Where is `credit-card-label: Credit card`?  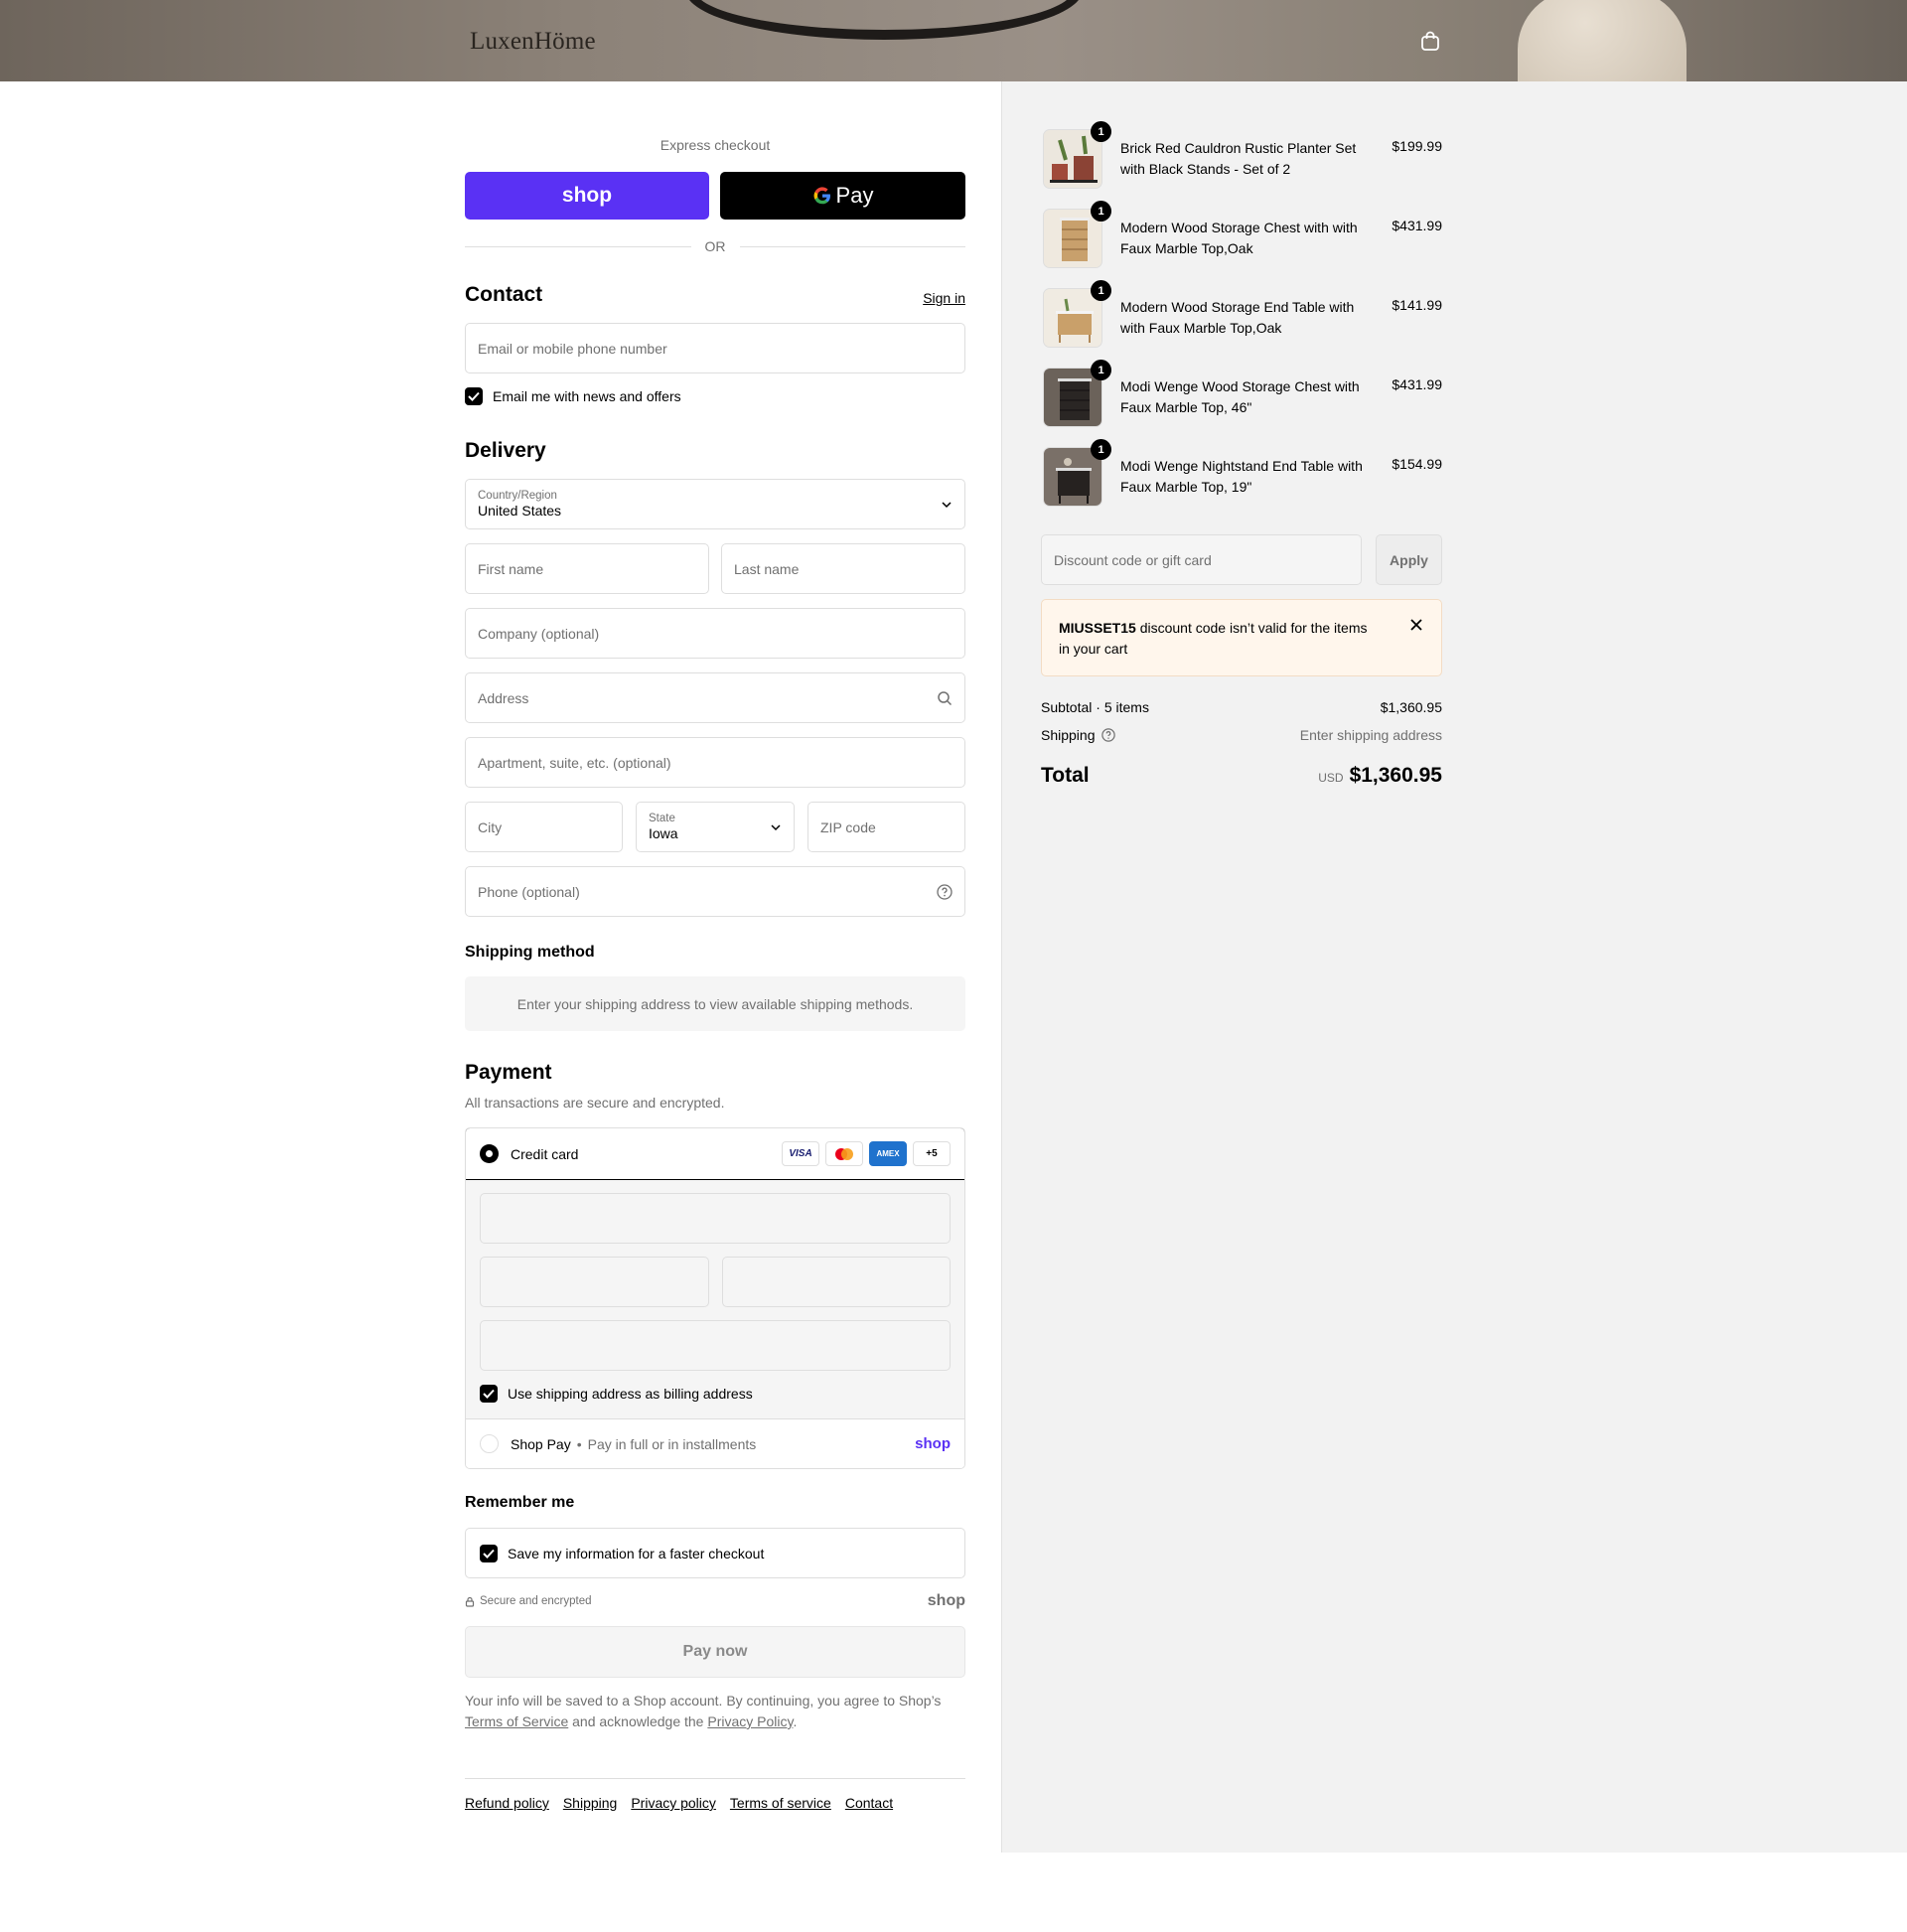
credit-card-label: Credit card is located at coordinates (545, 1153).